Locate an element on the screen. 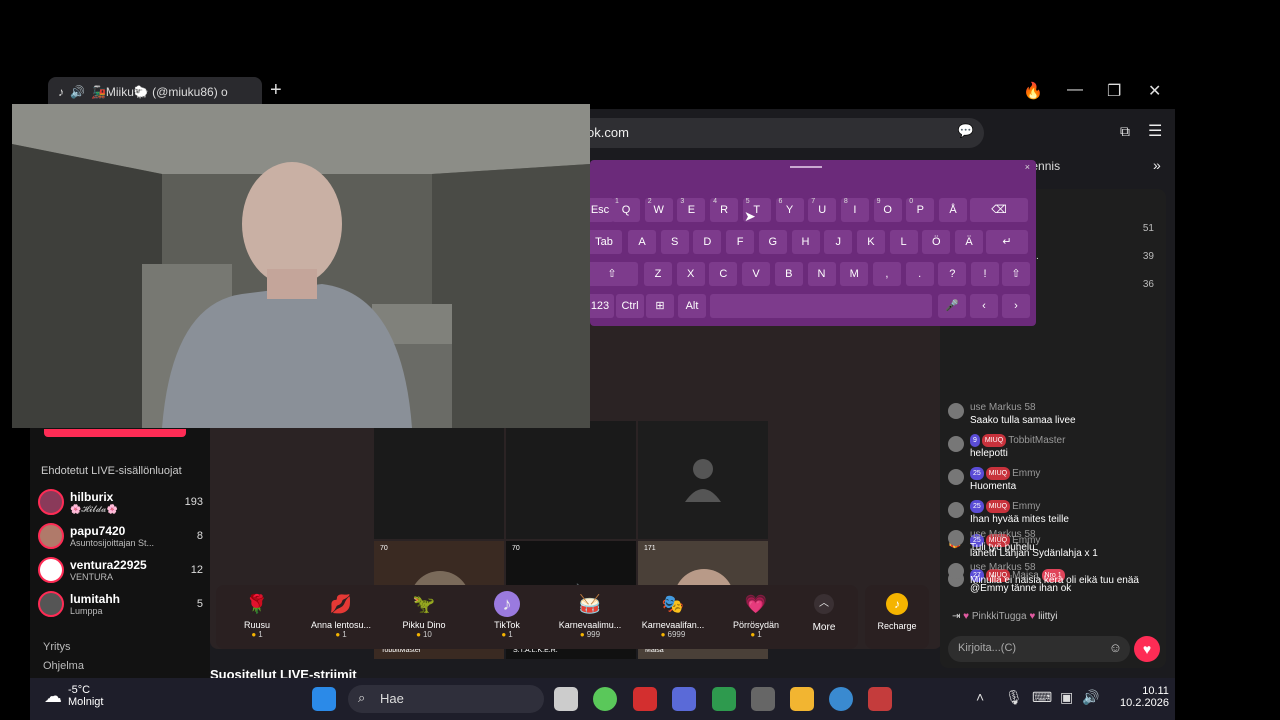 Image resolution: width=1280 pixels, height=720 pixels. key-l: L is located at coordinates (903, 242).